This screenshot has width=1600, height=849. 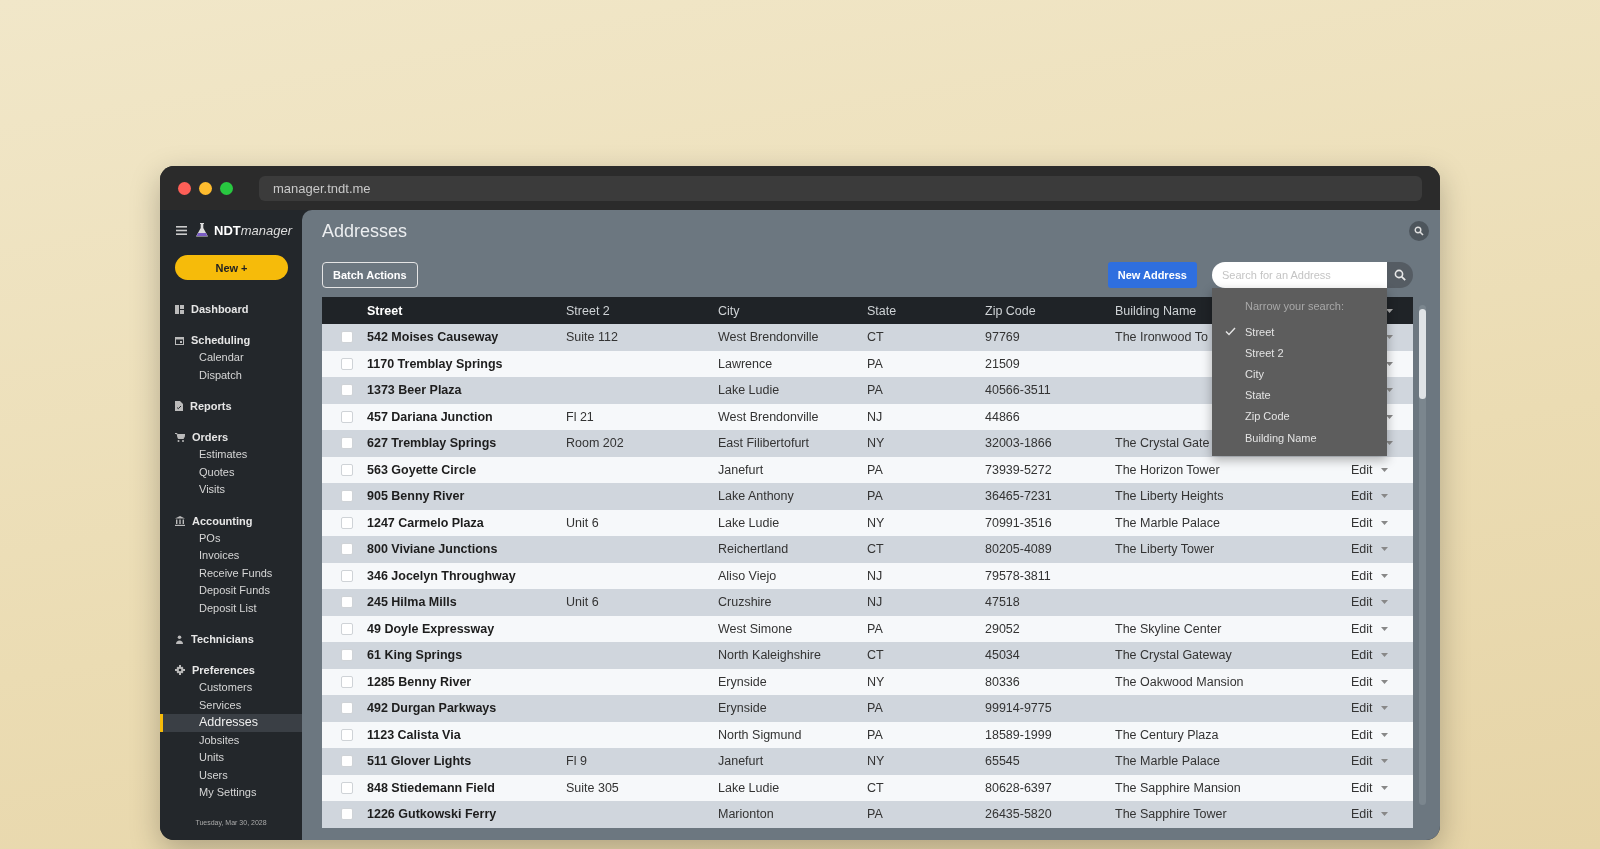 I want to click on table-cell: 1123 Calista Via, so click(x=414, y=734).